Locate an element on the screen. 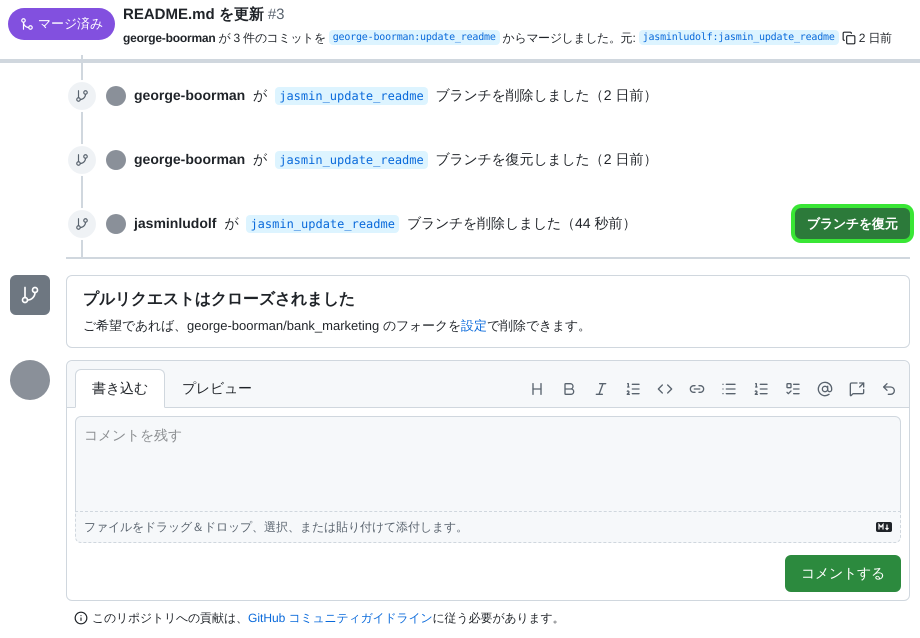  event-text: ブランチを復元しました（2 日前） is located at coordinates (547, 159).